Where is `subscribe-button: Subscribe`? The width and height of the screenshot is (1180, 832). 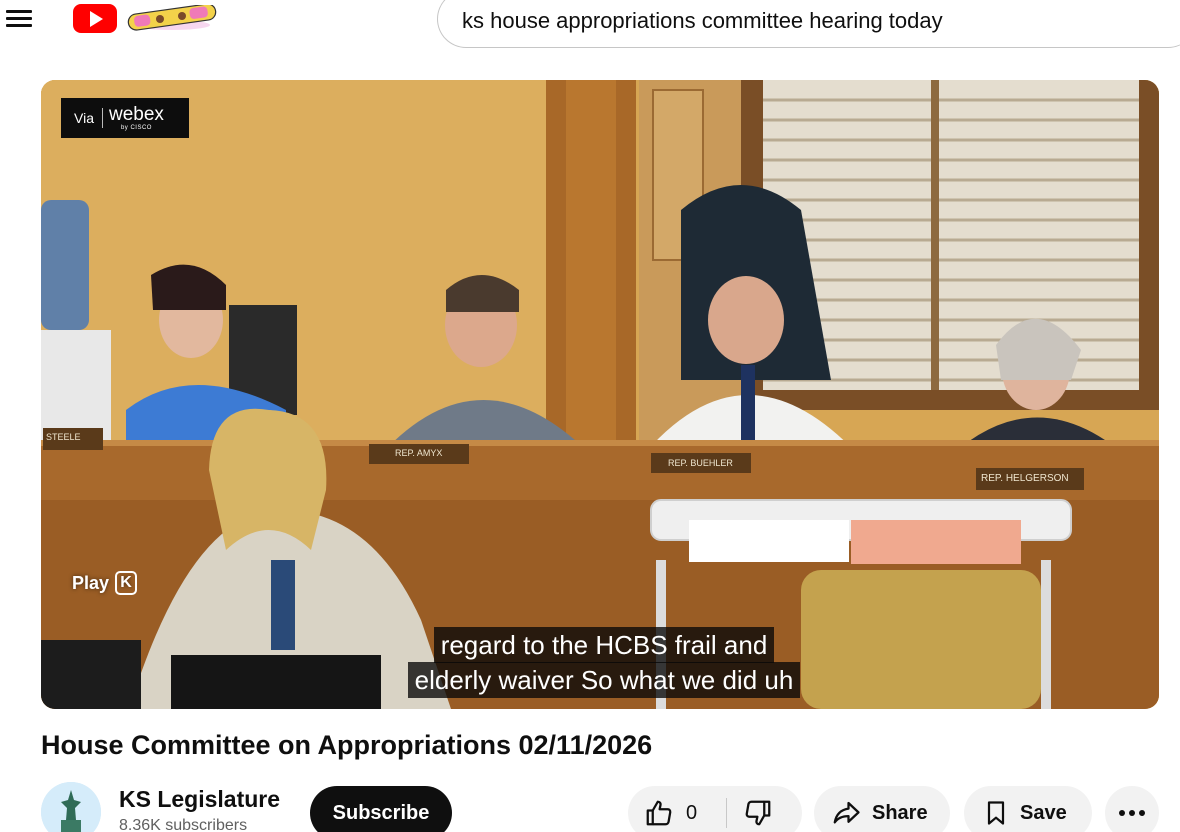
subscribe-button: Subscribe is located at coordinates (381, 809).